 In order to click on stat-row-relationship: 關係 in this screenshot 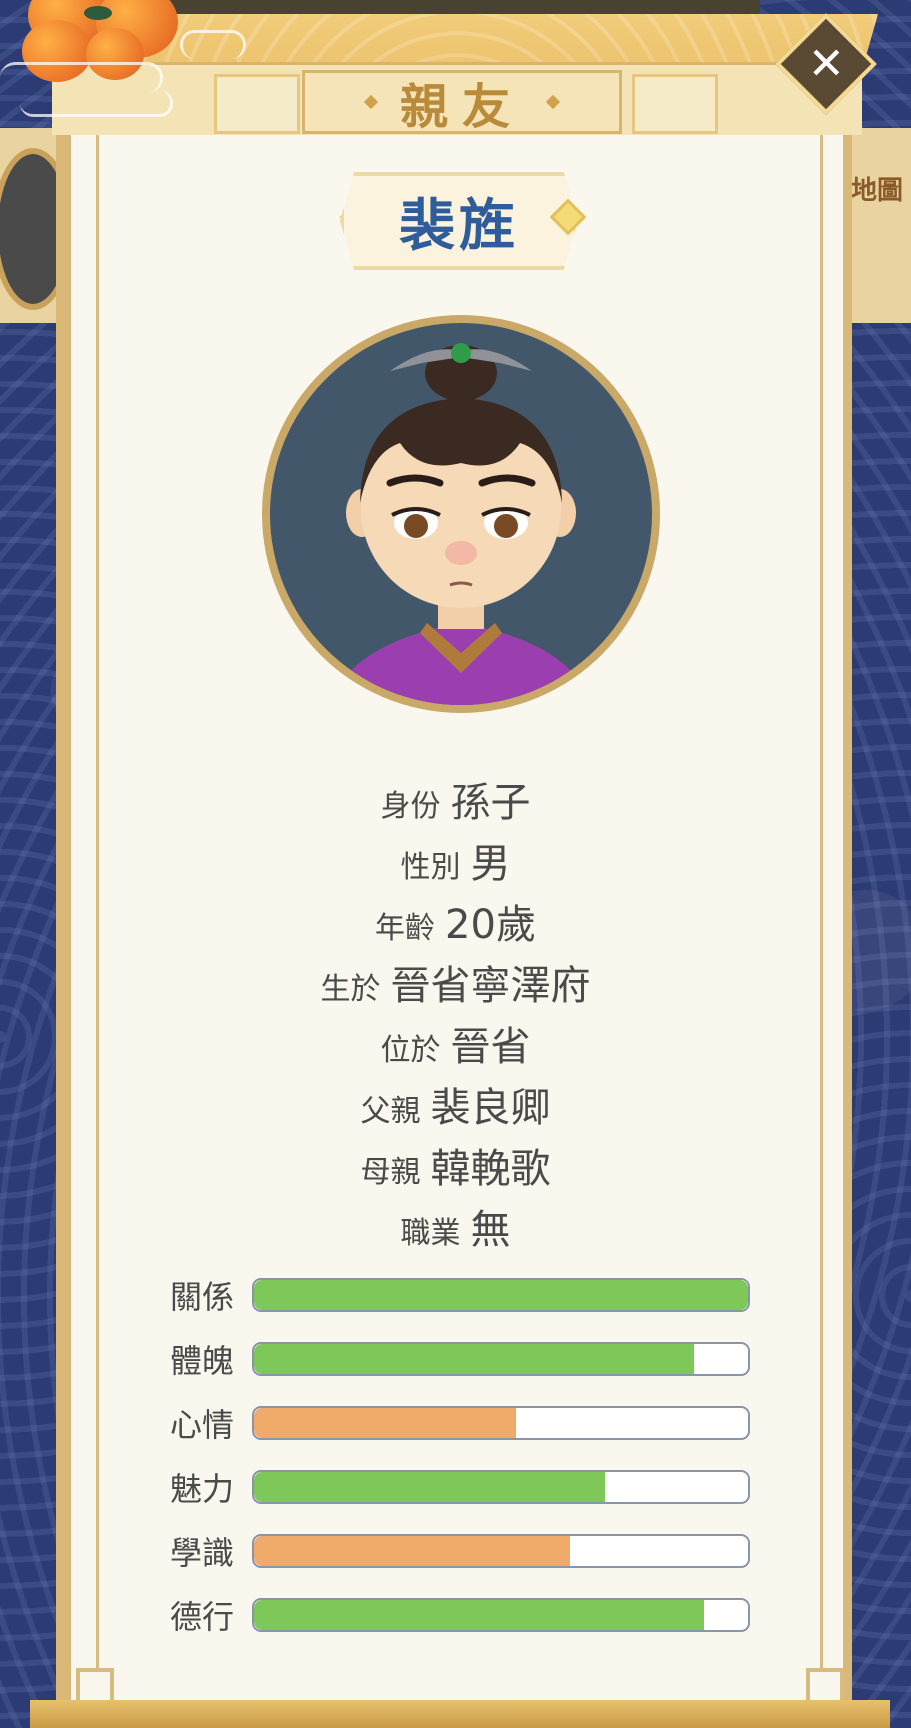, I will do `click(460, 1295)`.